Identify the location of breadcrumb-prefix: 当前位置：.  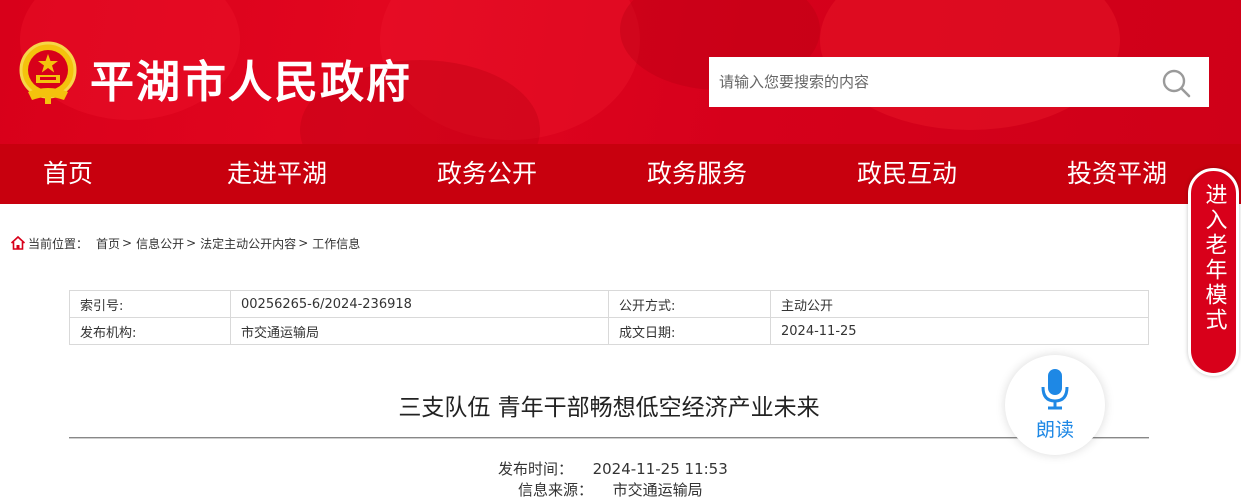
(58, 243).